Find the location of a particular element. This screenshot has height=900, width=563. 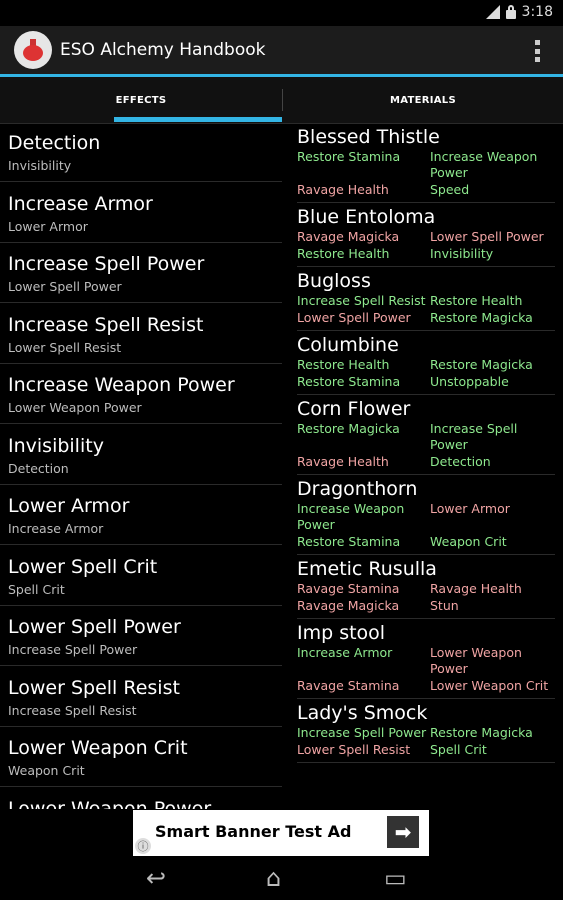

nav-bar: ↩ ⌂ ▭ is located at coordinates (281, 878).